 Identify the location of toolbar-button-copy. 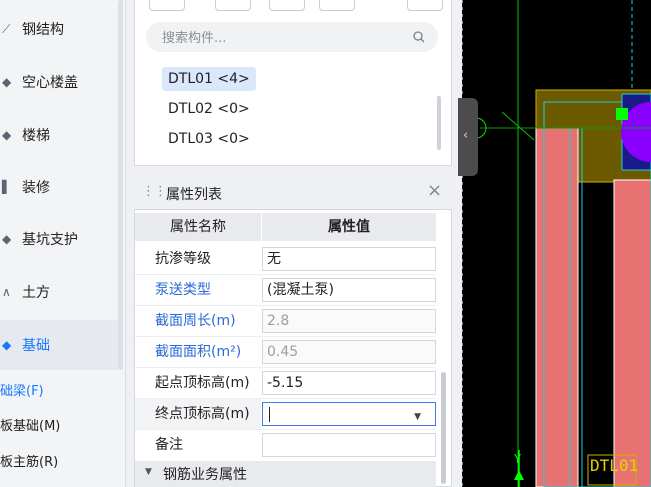
(233, 5).